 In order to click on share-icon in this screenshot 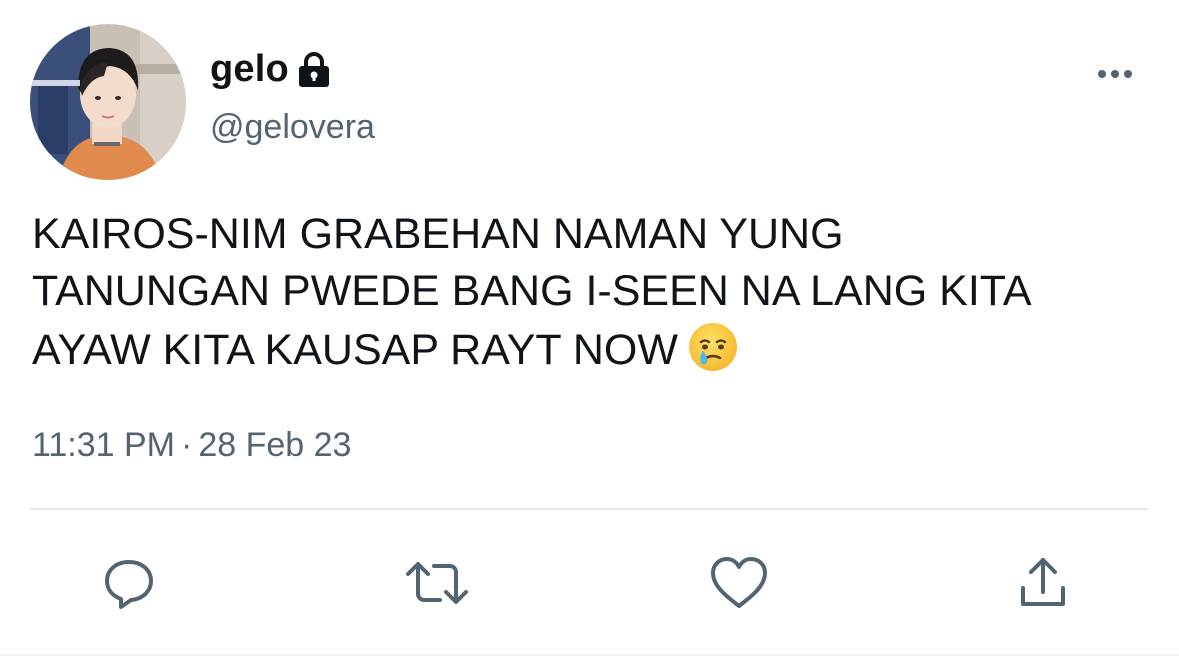, I will do `click(1043, 582)`.